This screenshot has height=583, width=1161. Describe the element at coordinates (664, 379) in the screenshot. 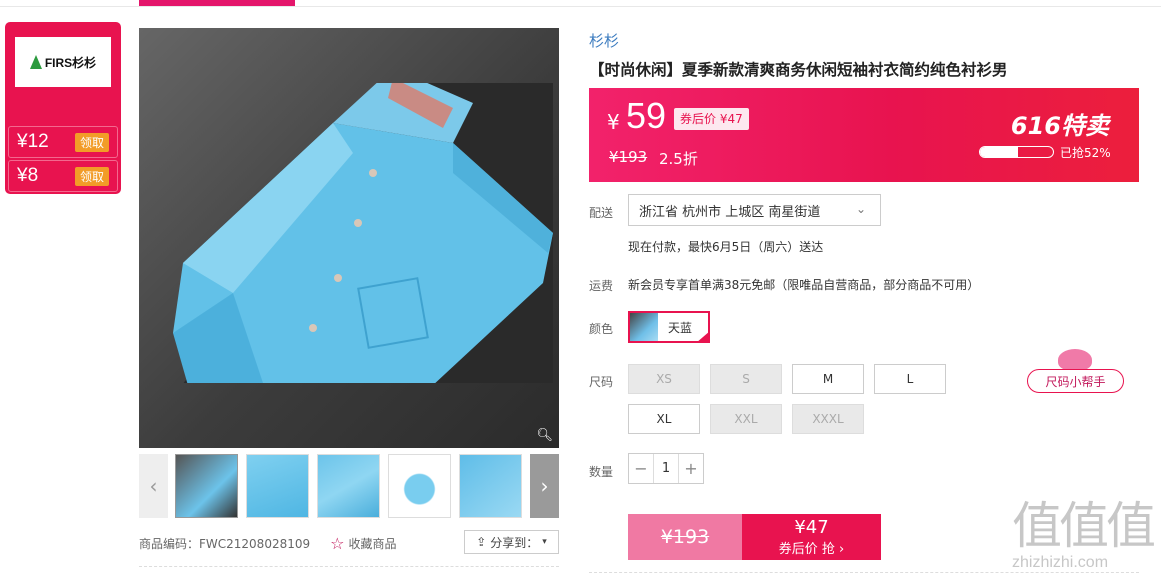

I see `size-option-xs: XS` at that location.